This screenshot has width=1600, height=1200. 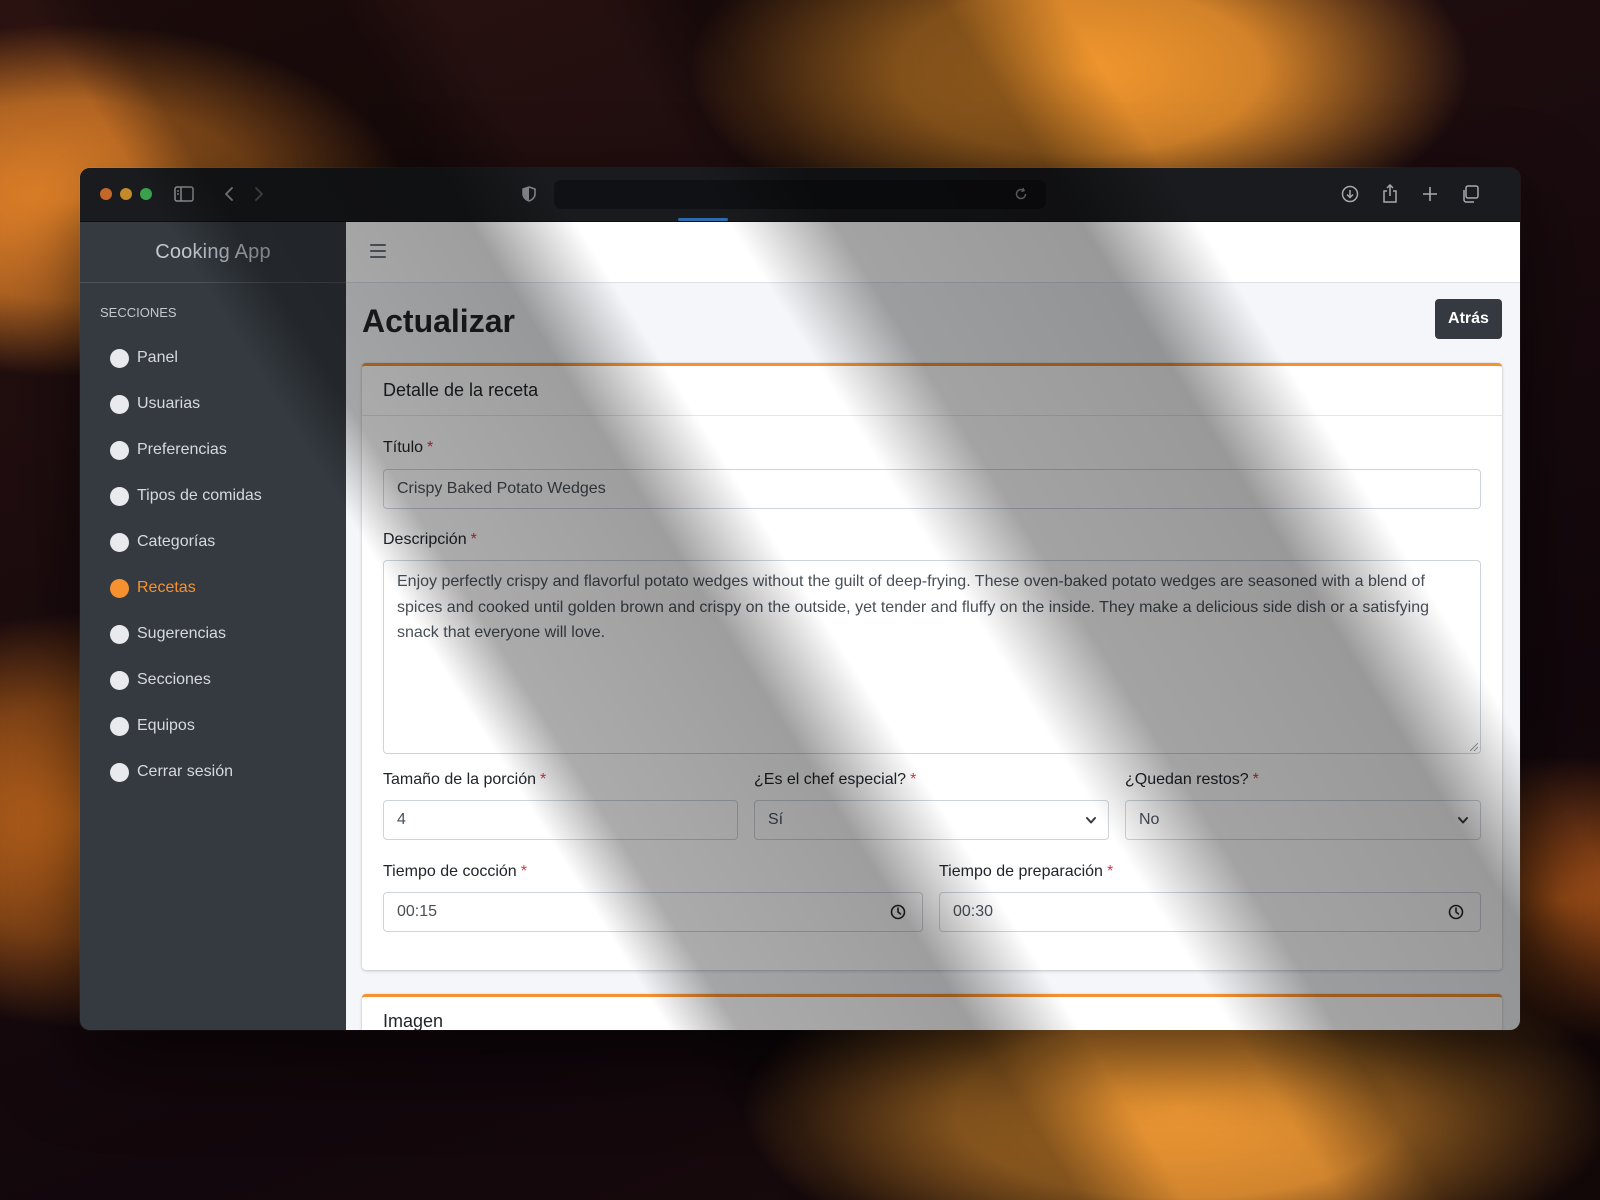 I want to click on description-label: Descripción *, so click(x=430, y=540).